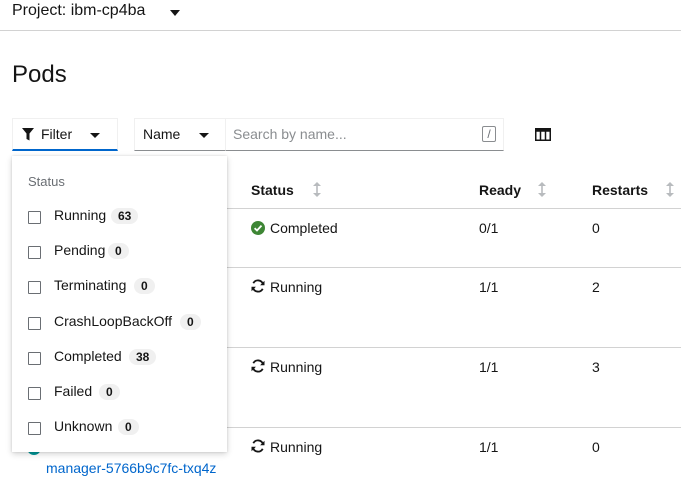  I want to click on project-selector: Project: ibm-cp4ba, so click(78, 11).